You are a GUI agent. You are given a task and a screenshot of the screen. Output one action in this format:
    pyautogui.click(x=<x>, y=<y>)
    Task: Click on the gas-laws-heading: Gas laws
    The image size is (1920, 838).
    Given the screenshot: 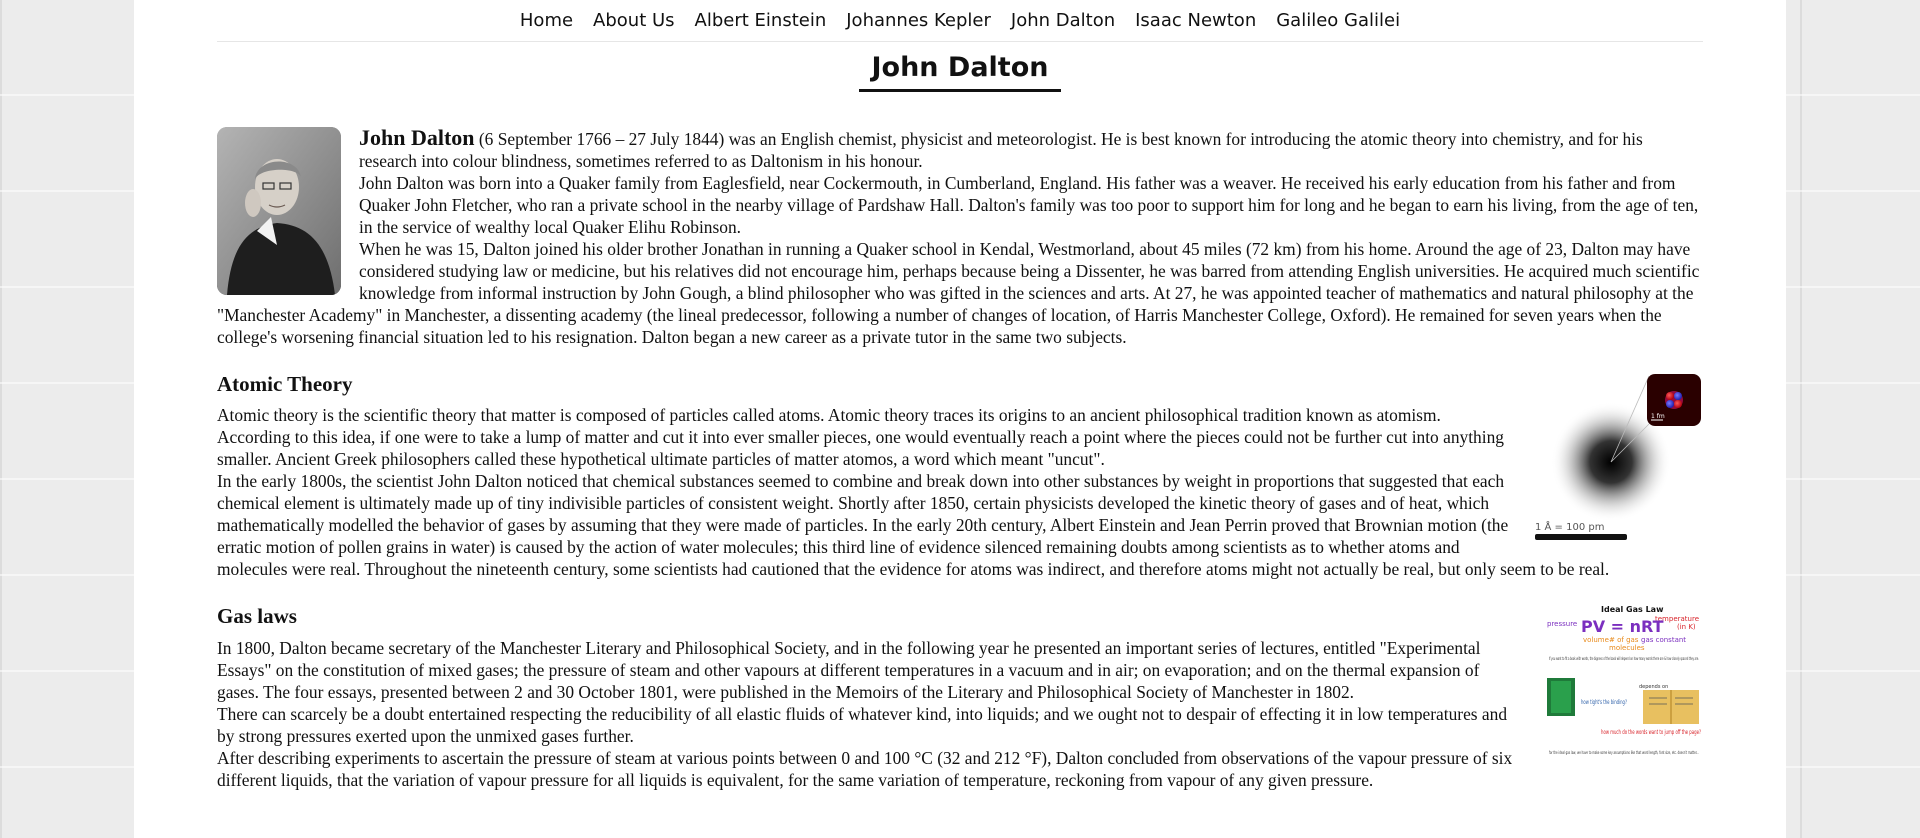 What is the action you would take?
    pyautogui.click(x=257, y=616)
    